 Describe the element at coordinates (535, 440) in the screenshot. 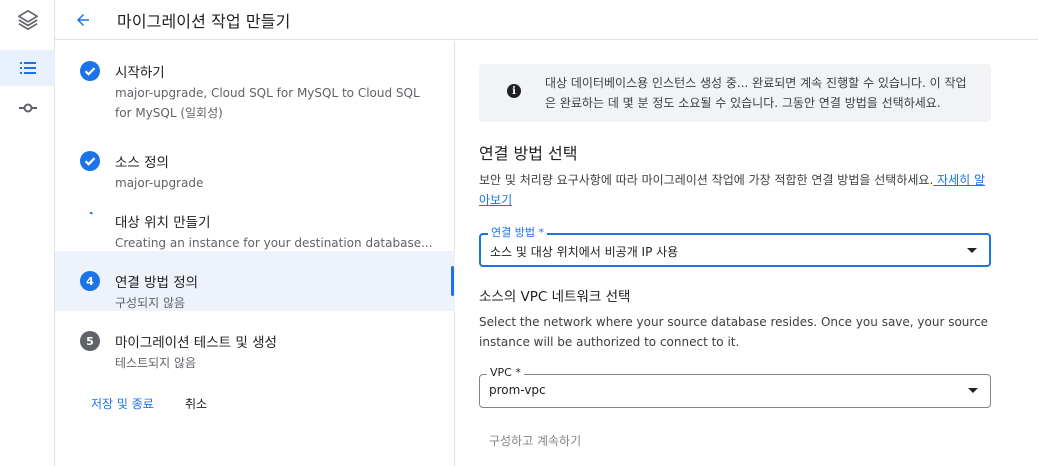

I see `configure-continue-button: 구성하고 계속하기` at that location.